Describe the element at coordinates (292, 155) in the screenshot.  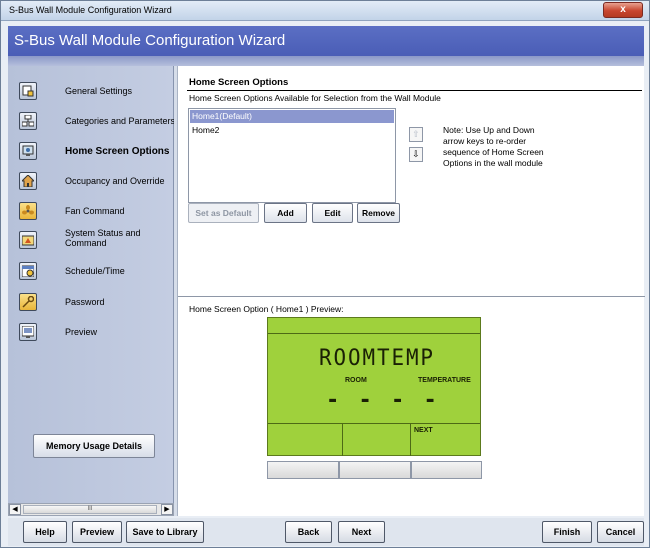
I see `home-screen-list: Home1(Default) Home2` at that location.